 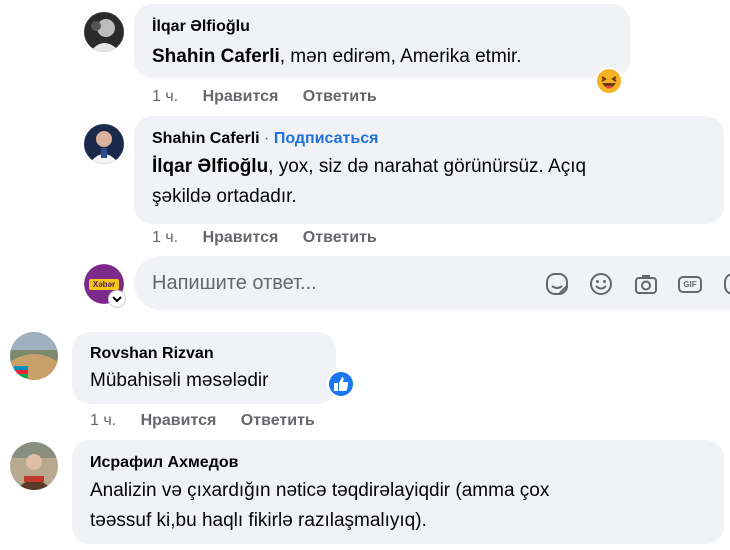 I want to click on account-switch-chevron-icon, so click(x=117, y=299).